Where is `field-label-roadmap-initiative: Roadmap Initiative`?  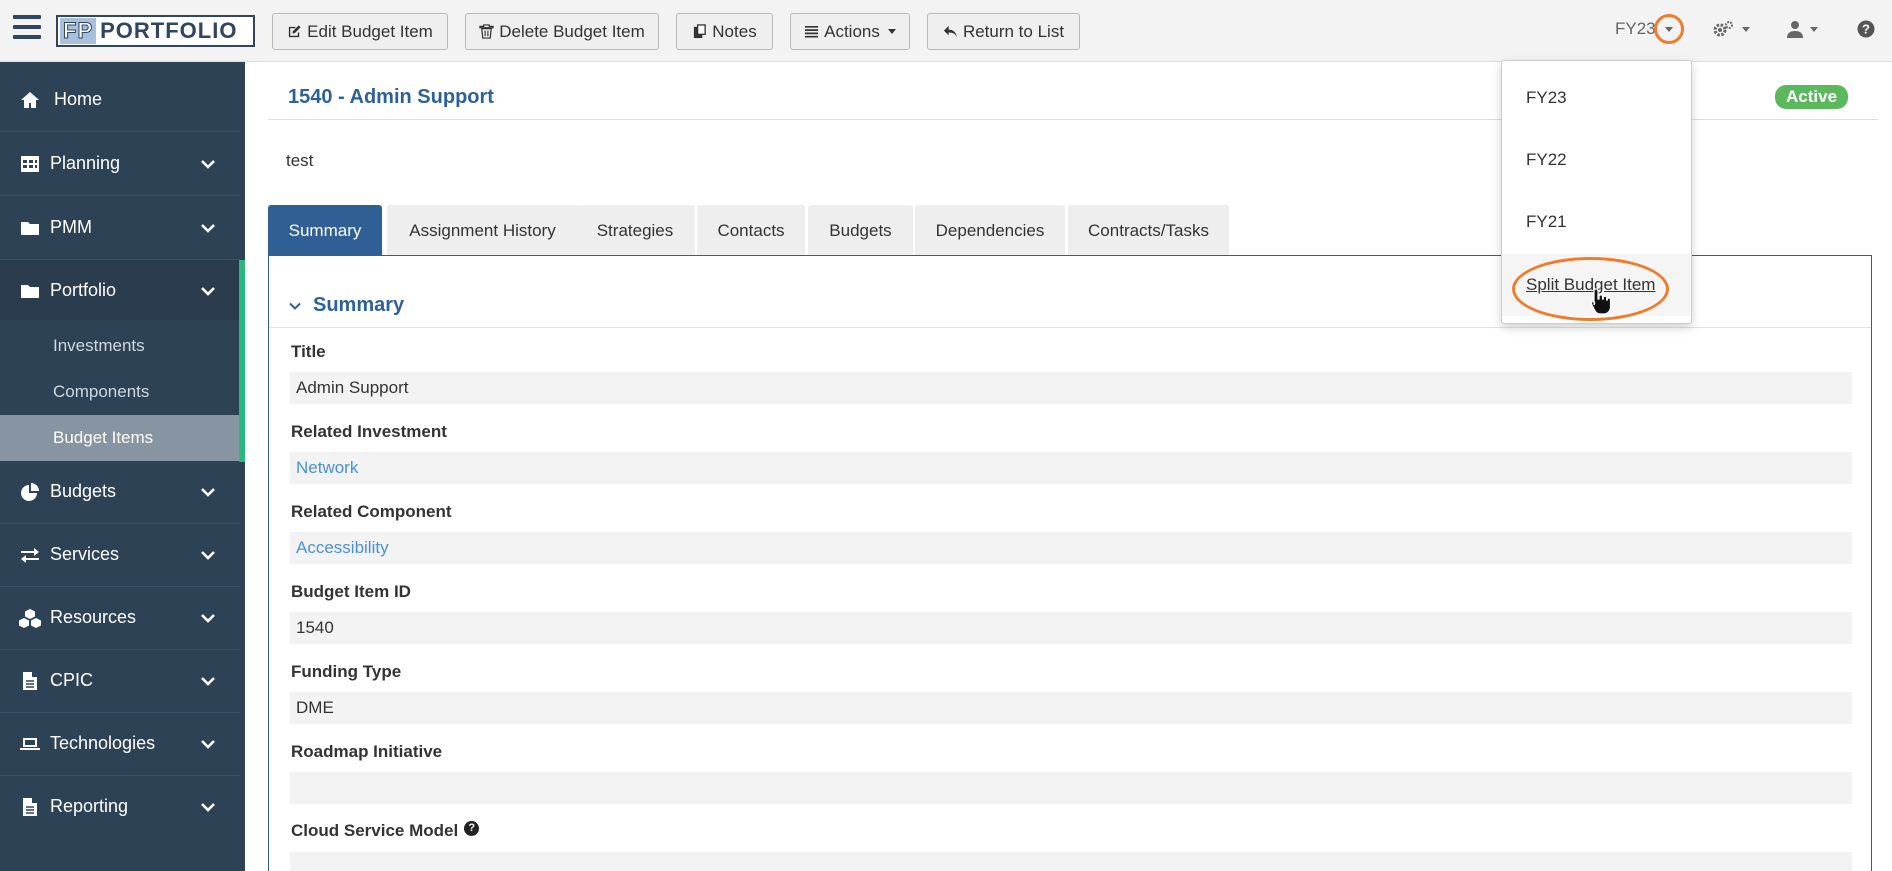 field-label-roadmap-initiative: Roadmap Initiative is located at coordinates (367, 751).